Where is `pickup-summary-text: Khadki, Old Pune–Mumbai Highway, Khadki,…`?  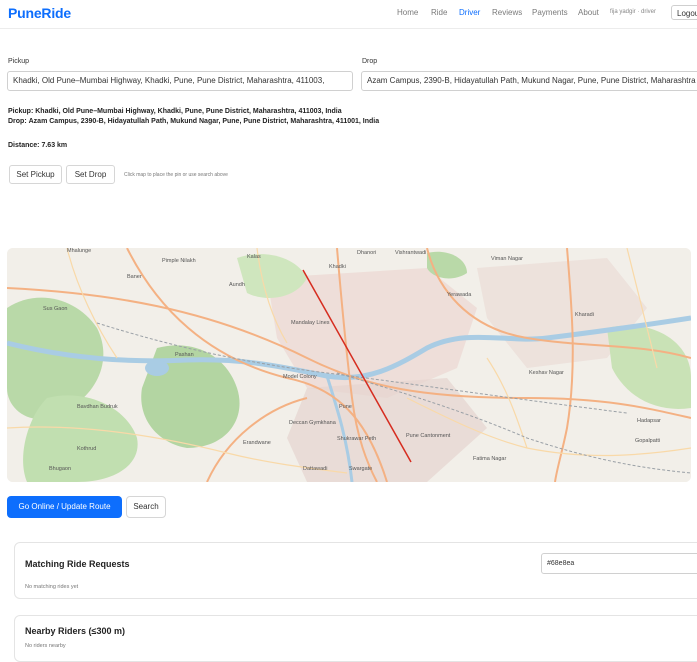
pickup-summary-text: Khadki, Old Pune–Mumbai Highway, Khadki,… is located at coordinates (188, 111).